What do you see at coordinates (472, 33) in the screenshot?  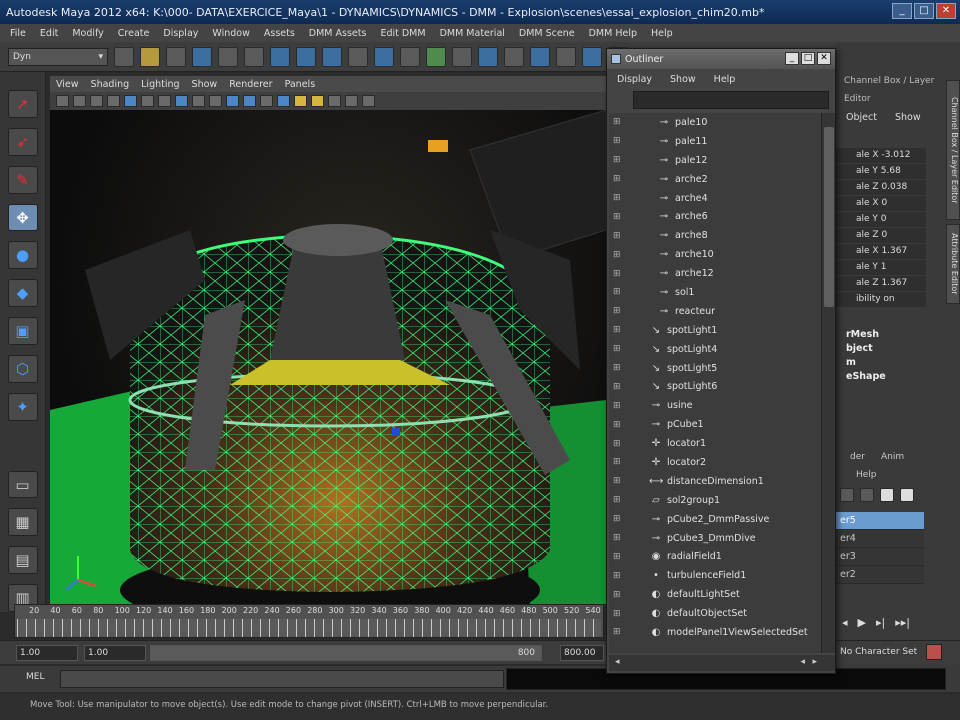 I see `menu-dmm-material: DMM Material` at bounding box center [472, 33].